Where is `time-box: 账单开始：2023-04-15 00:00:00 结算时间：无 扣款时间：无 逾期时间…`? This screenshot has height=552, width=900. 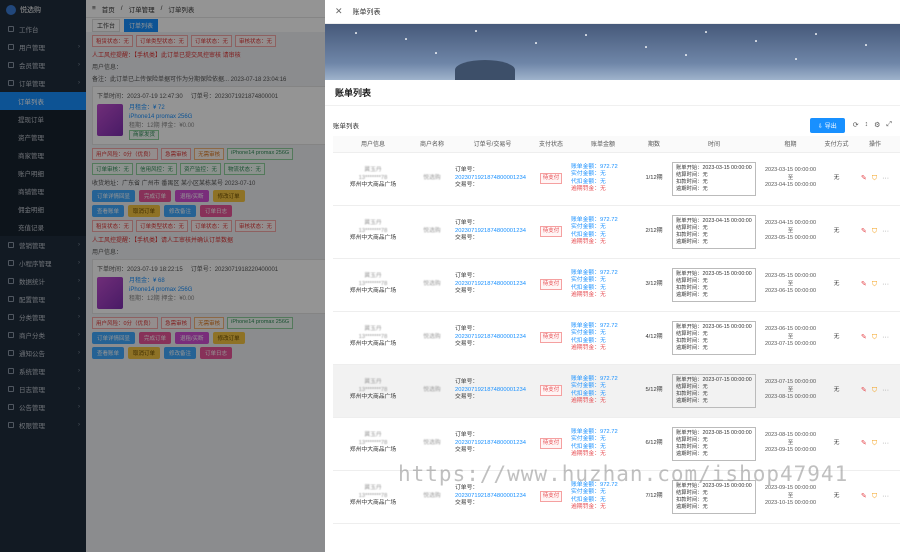 time-box: 账单开始：2023-04-15 00:00:00 结算时间：无 扣款时间：无 逾期时间… is located at coordinates (714, 231).